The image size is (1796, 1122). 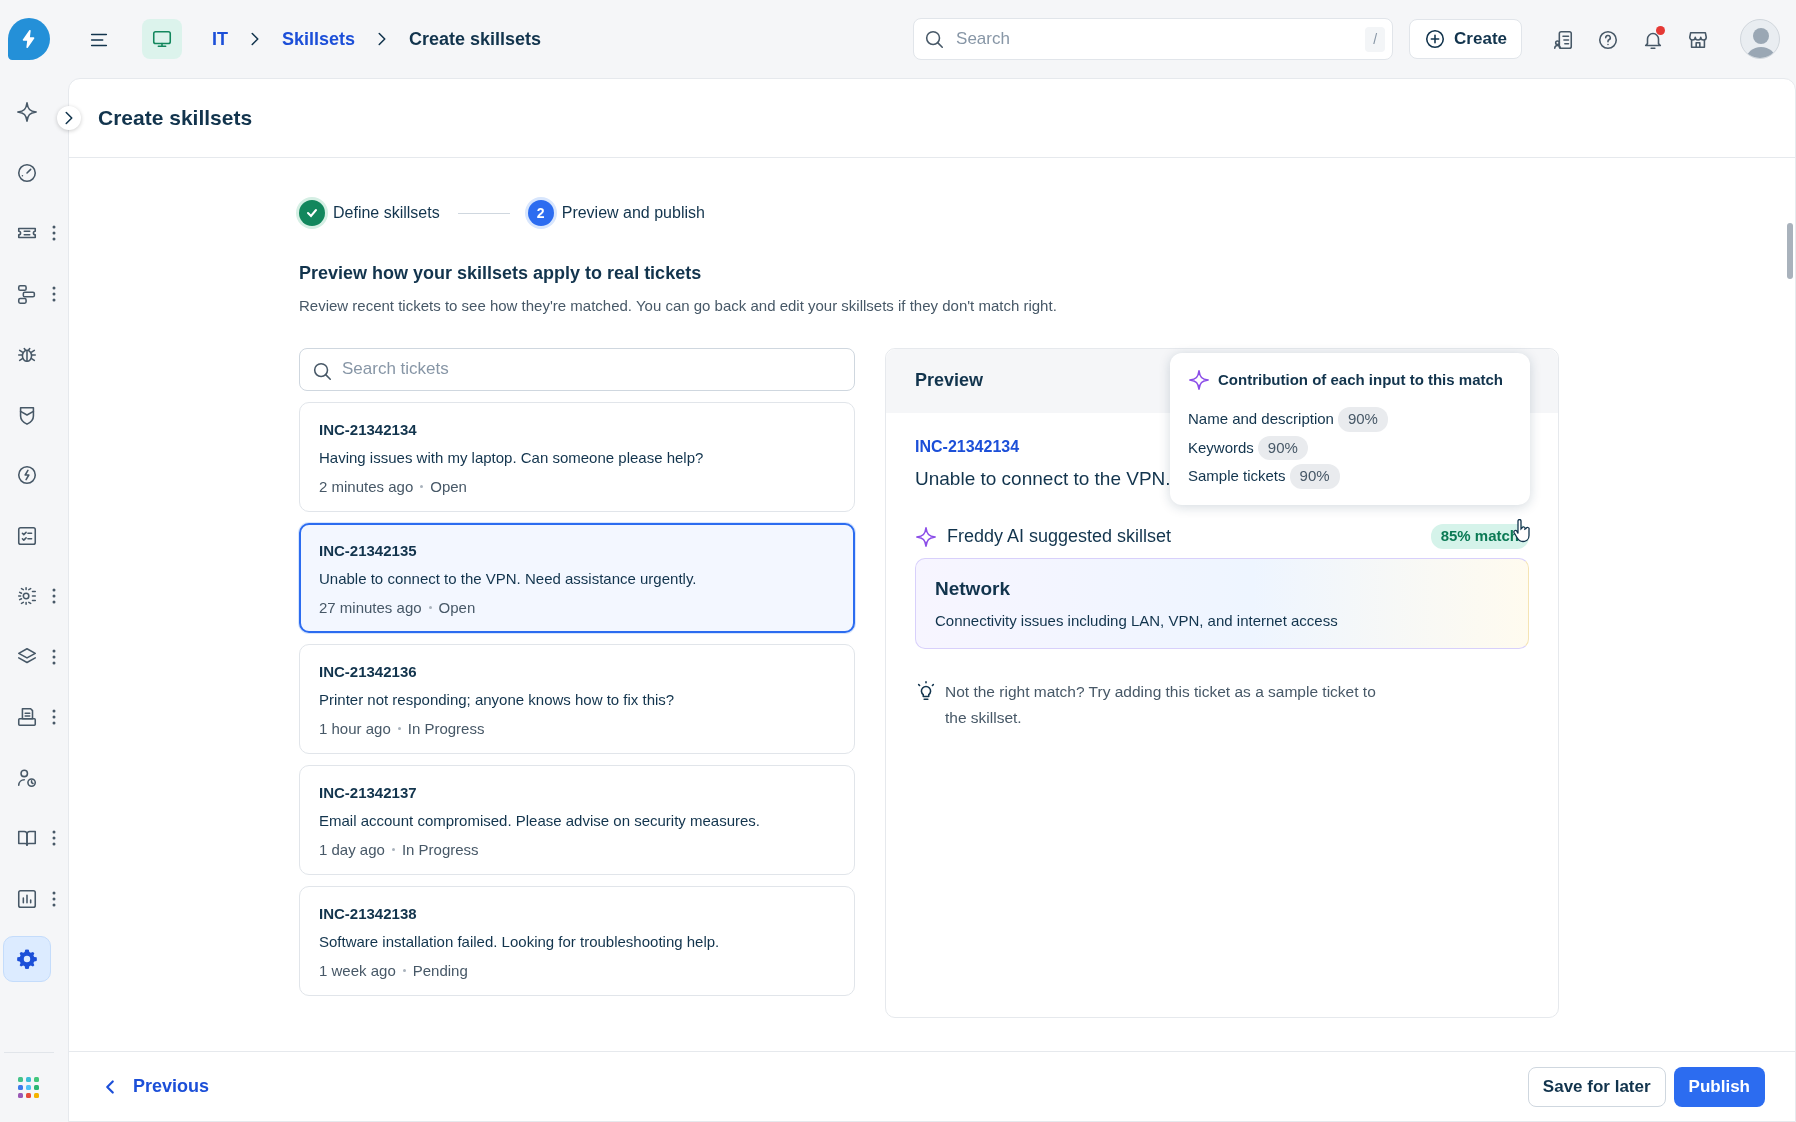 I want to click on step-label: Define skillsets, so click(x=386, y=213).